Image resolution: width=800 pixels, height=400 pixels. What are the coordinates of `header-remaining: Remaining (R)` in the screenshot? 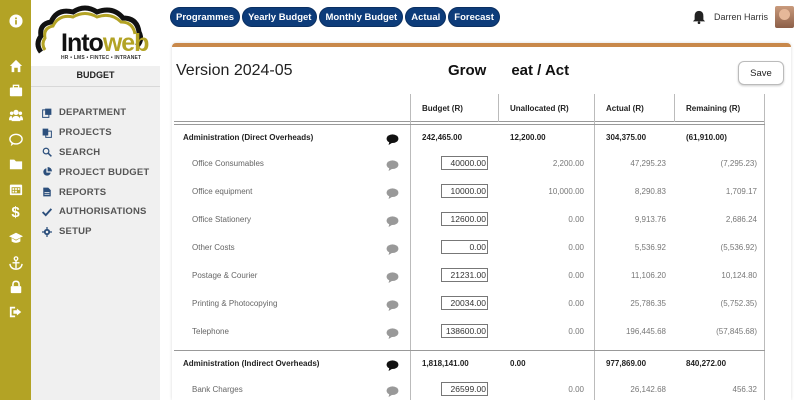 It's located at (713, 108).